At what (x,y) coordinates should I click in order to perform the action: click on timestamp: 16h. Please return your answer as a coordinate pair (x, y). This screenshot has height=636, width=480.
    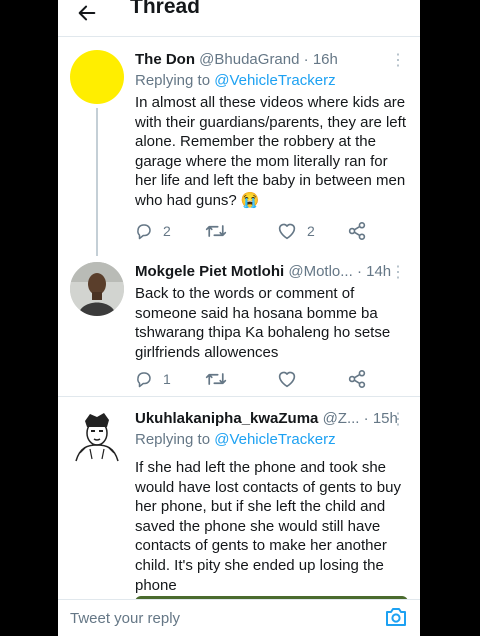
    Looking at the image, I should click on (325, 59).